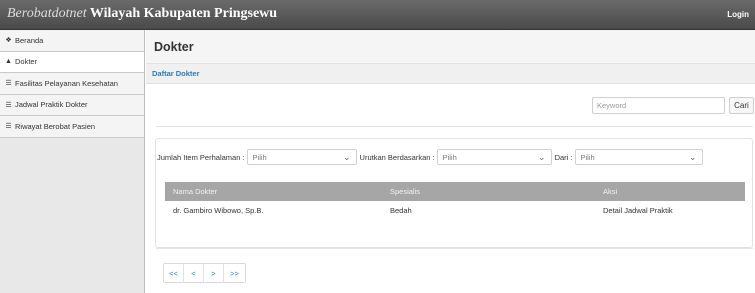 This screenshot has height=293, width=755. I want to click on pagination: << < > >>, so click(204, 273).